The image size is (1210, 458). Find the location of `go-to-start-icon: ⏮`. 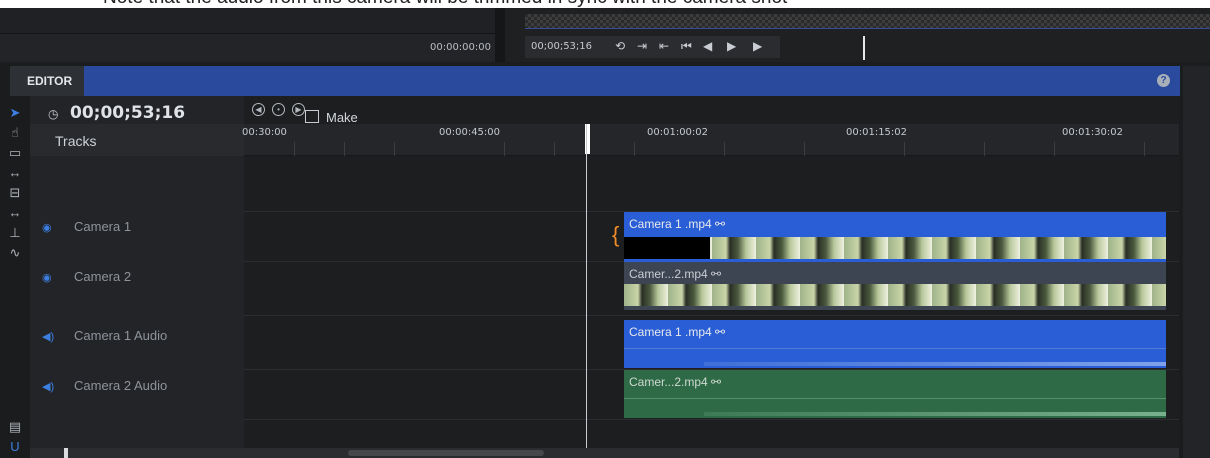

go-to-start-icon: ⏮ is located at coordinates (686, 46).